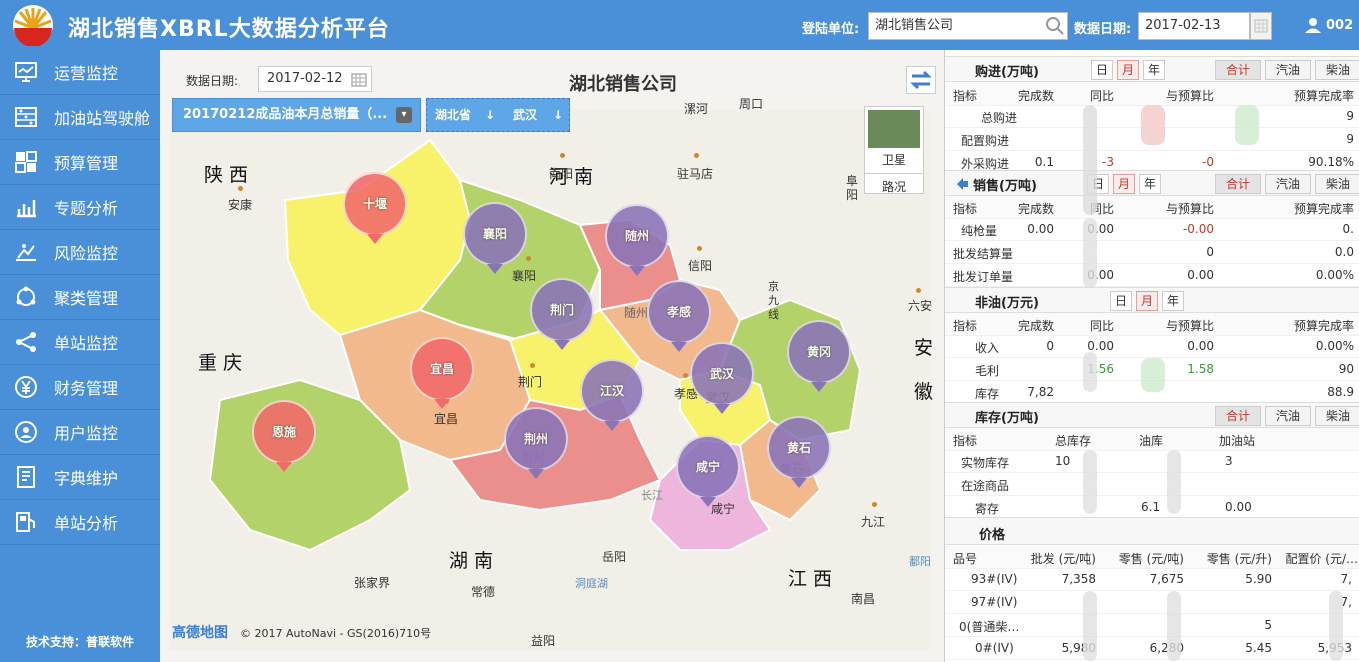 This screenshot has width=1359, height=662. What do you see at coordinates (80, 207) in the screenshot?
I see `sidebar-item-topic-analysis: 专题分析` at bounding box center [80, 207].